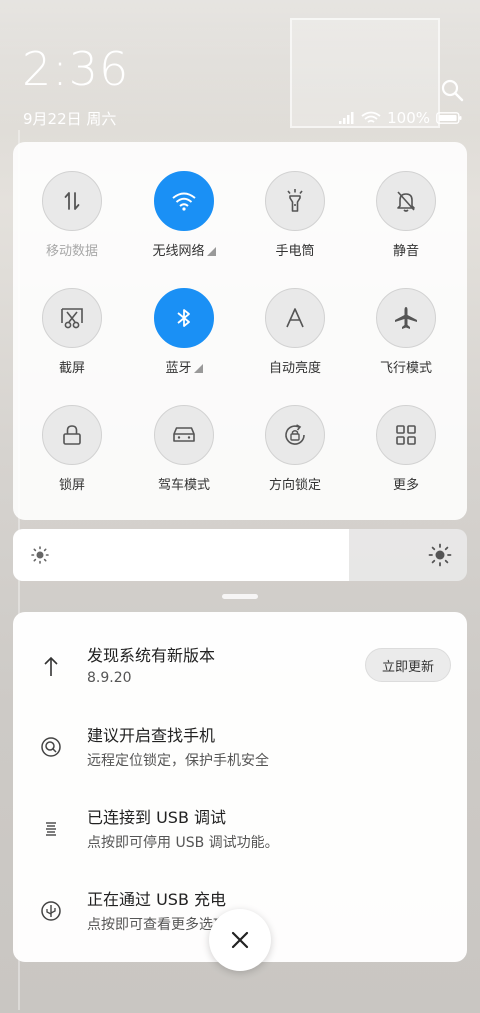 This screenshot has width=480, height=1013. I want to click on mobile-data-icon, so click(72, 201).